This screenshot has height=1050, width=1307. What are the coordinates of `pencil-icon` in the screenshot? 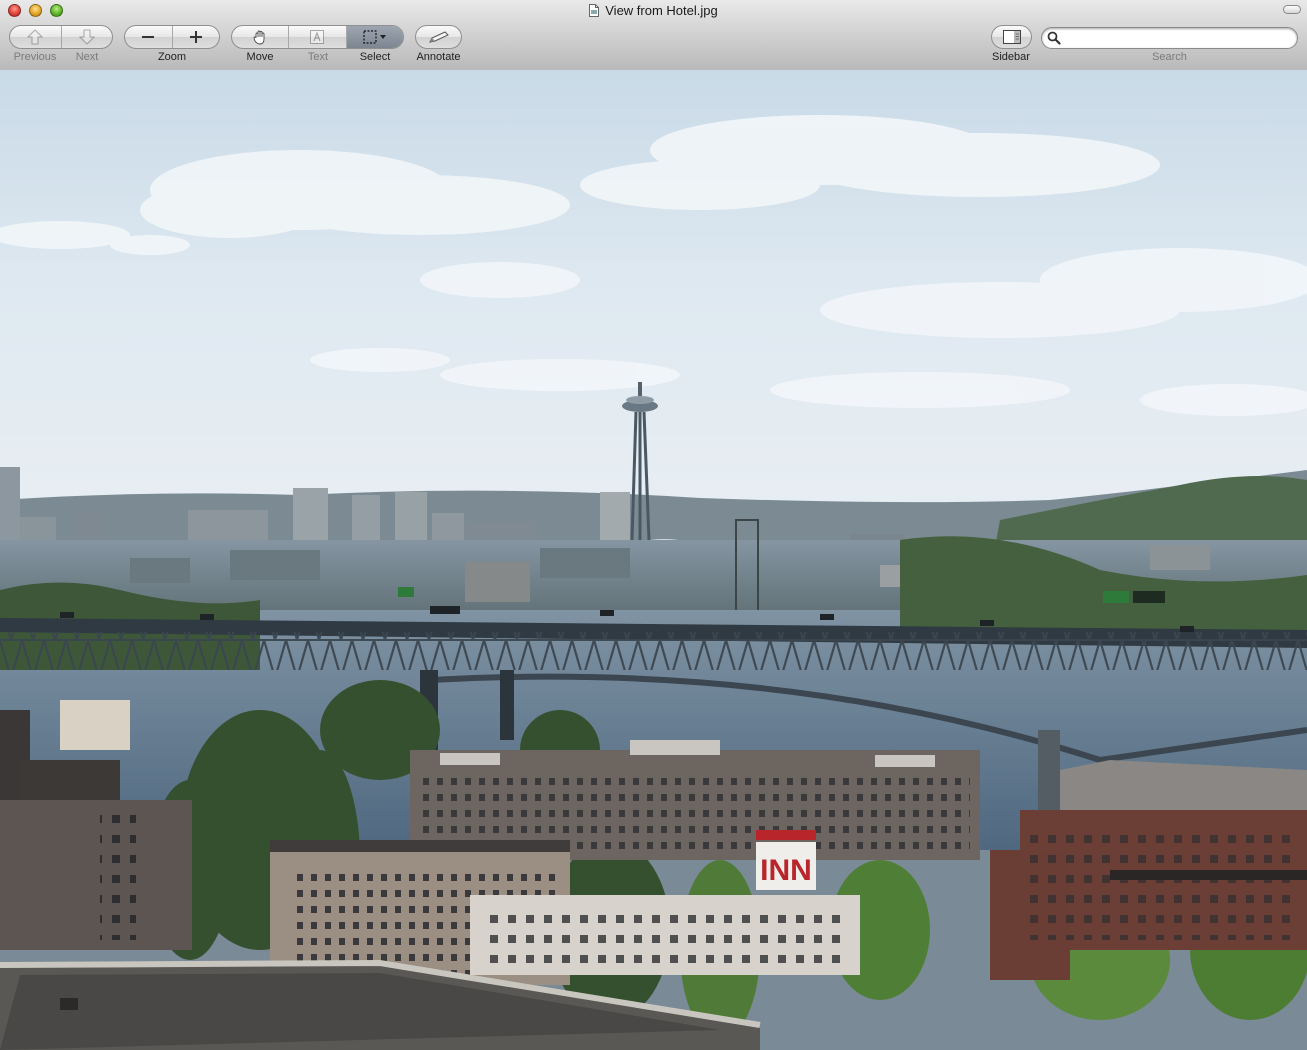 It's located at (438, 37).